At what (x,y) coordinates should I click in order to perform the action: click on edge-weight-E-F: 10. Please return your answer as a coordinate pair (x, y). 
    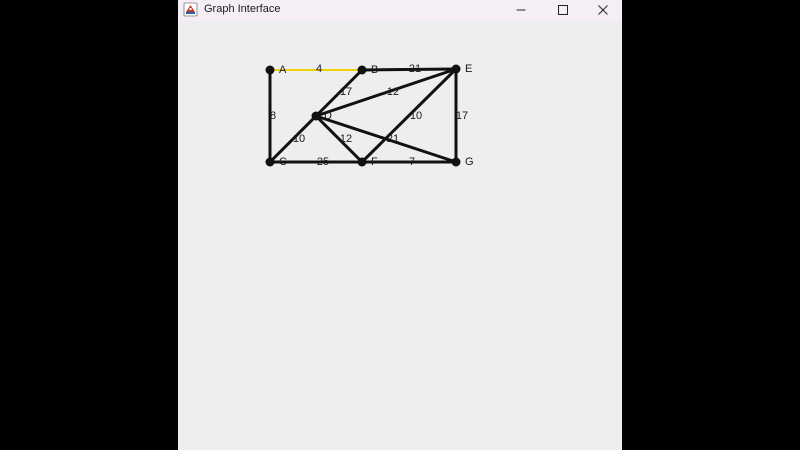
    Looking at the image, I should click on (416, 116).